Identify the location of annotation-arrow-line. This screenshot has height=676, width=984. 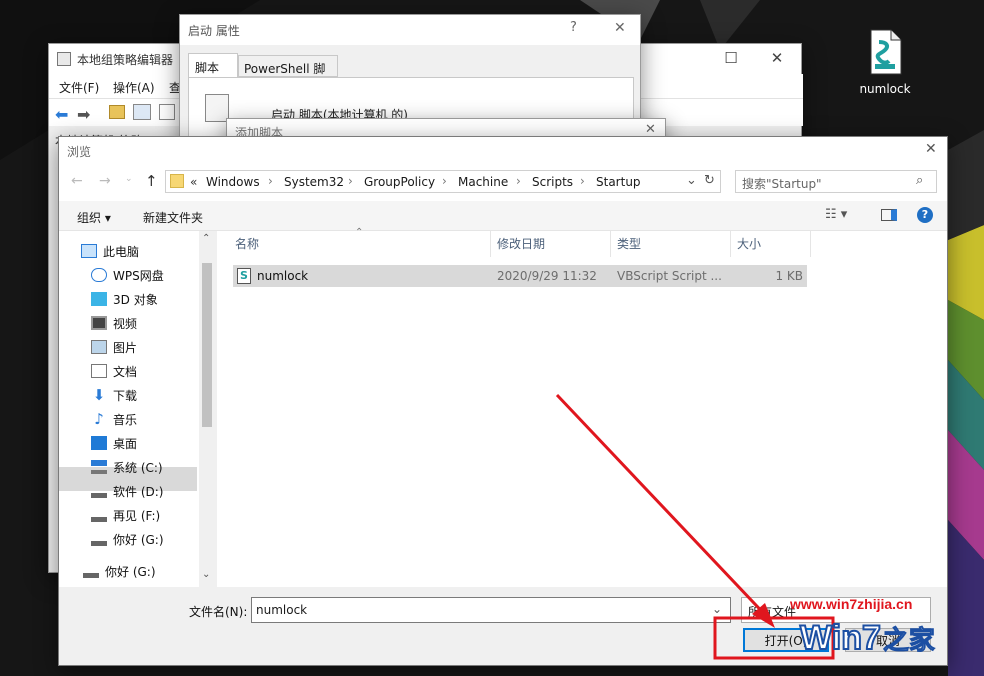
(663, 507).